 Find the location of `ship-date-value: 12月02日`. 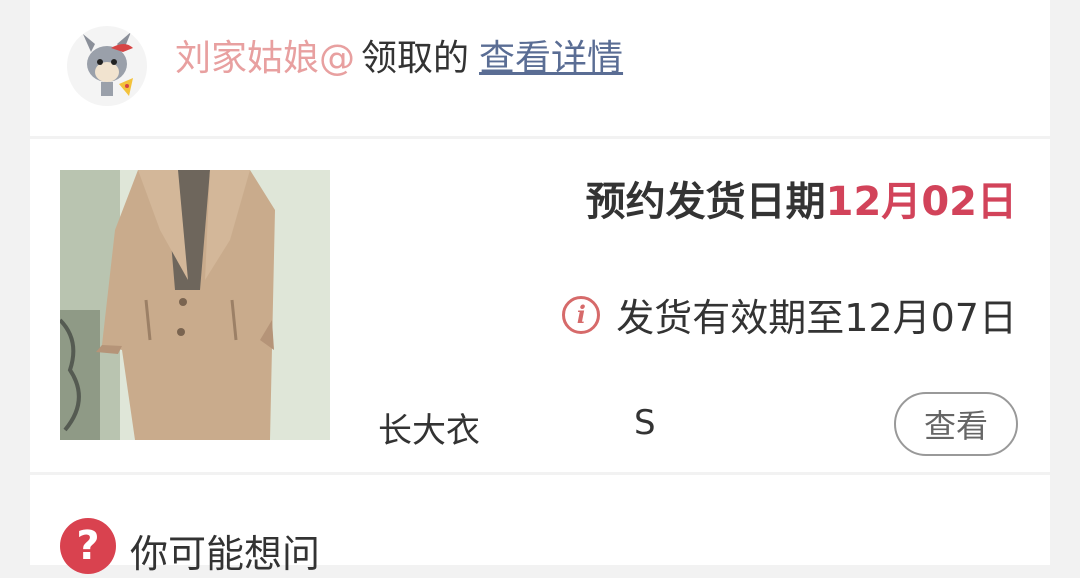

ship-date-value: 12月02日 is located at coordinates (921, 202).